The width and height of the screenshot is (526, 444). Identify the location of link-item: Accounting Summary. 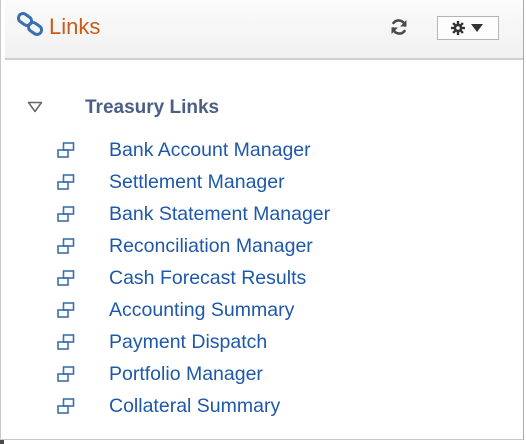
(237, 313).